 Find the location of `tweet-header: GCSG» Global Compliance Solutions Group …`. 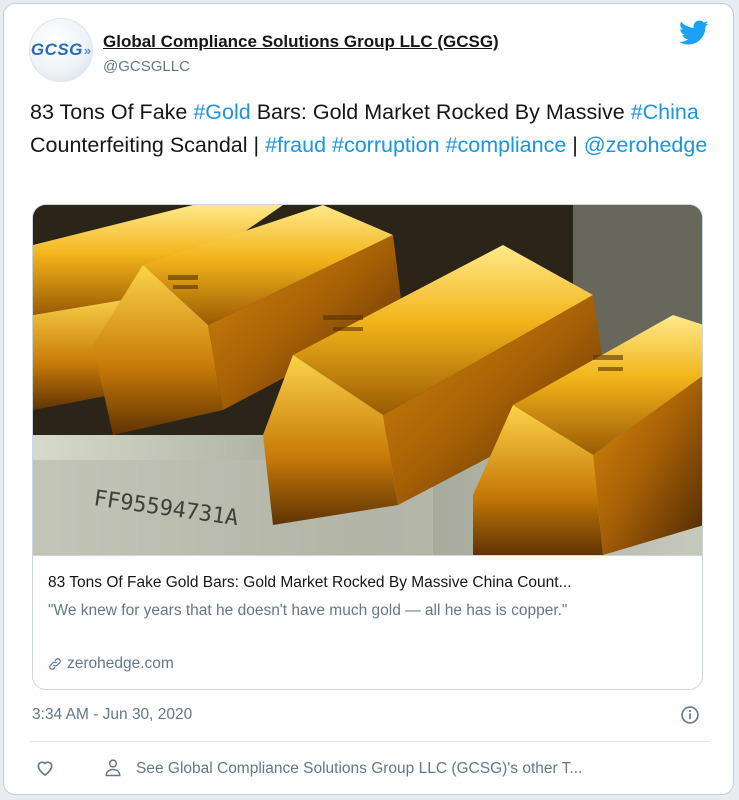

tweet-header: GCSG» Global Compliance Solutions Group … is located at coordinates (369, 50).